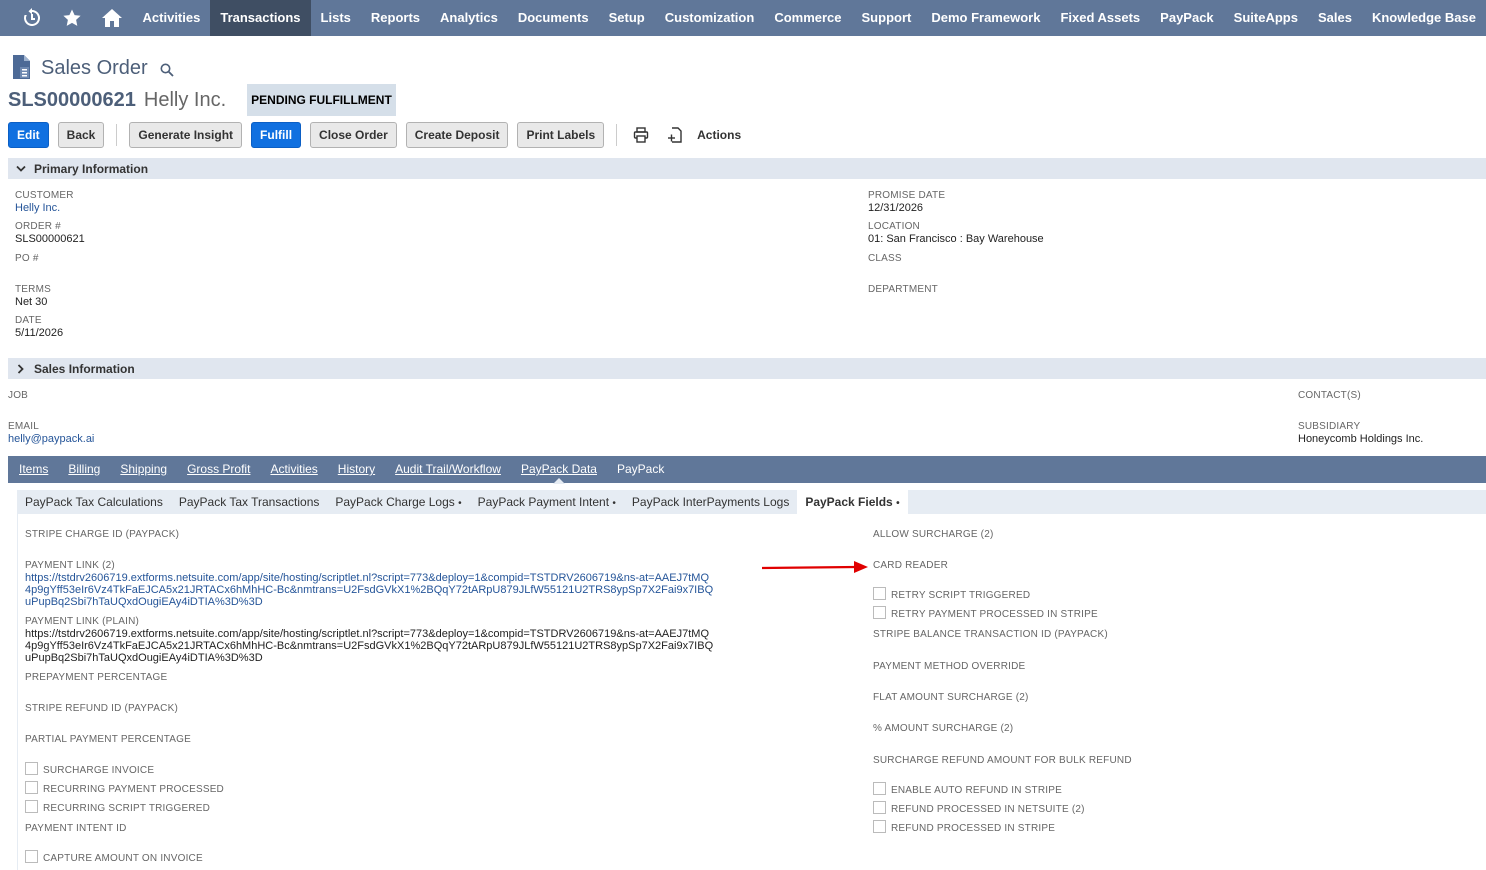 The height and width of the screenshot is (870, 1486). What do you see at coordinates (1187, 18) in the screenshot?
I see `nav-item-paypack: PayPack` at bounding box center [1187, 18].